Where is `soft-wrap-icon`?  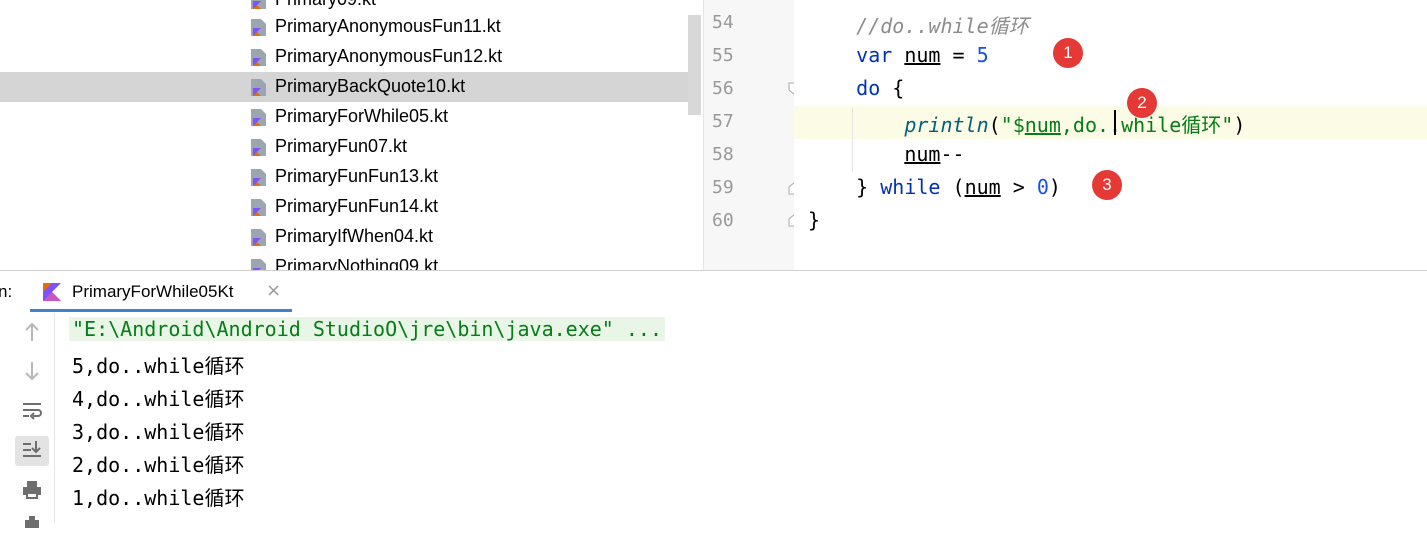
soft-wrap-icon is located at coordinates (32, 412).